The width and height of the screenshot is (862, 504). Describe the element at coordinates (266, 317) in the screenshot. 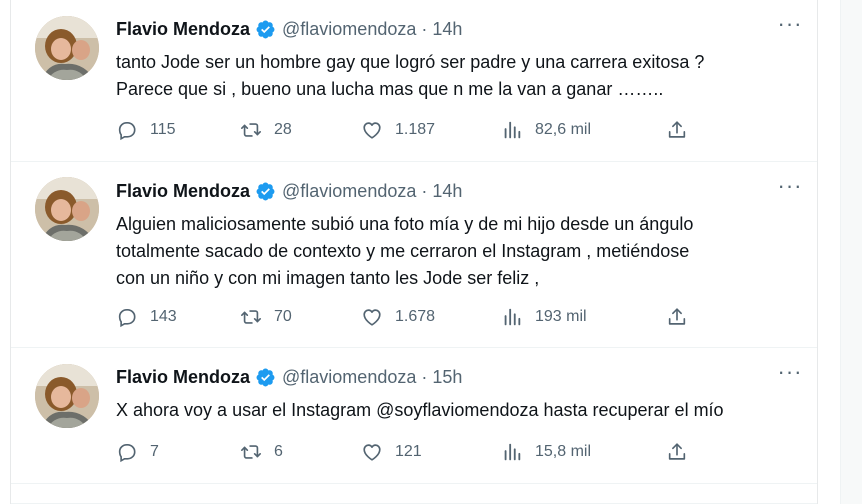

I see `retweet-button: 70` at that location.